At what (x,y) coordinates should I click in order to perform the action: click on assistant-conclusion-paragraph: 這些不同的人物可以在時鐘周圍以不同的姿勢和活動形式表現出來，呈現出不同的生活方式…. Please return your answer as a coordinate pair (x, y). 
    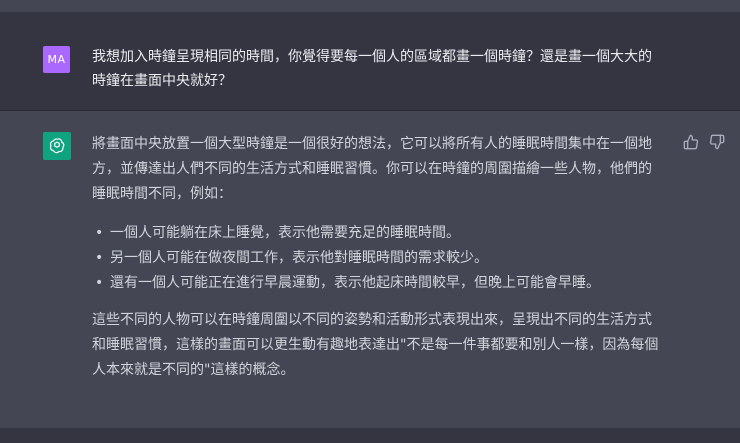
    Looking at the image, I should click on (375, 345).